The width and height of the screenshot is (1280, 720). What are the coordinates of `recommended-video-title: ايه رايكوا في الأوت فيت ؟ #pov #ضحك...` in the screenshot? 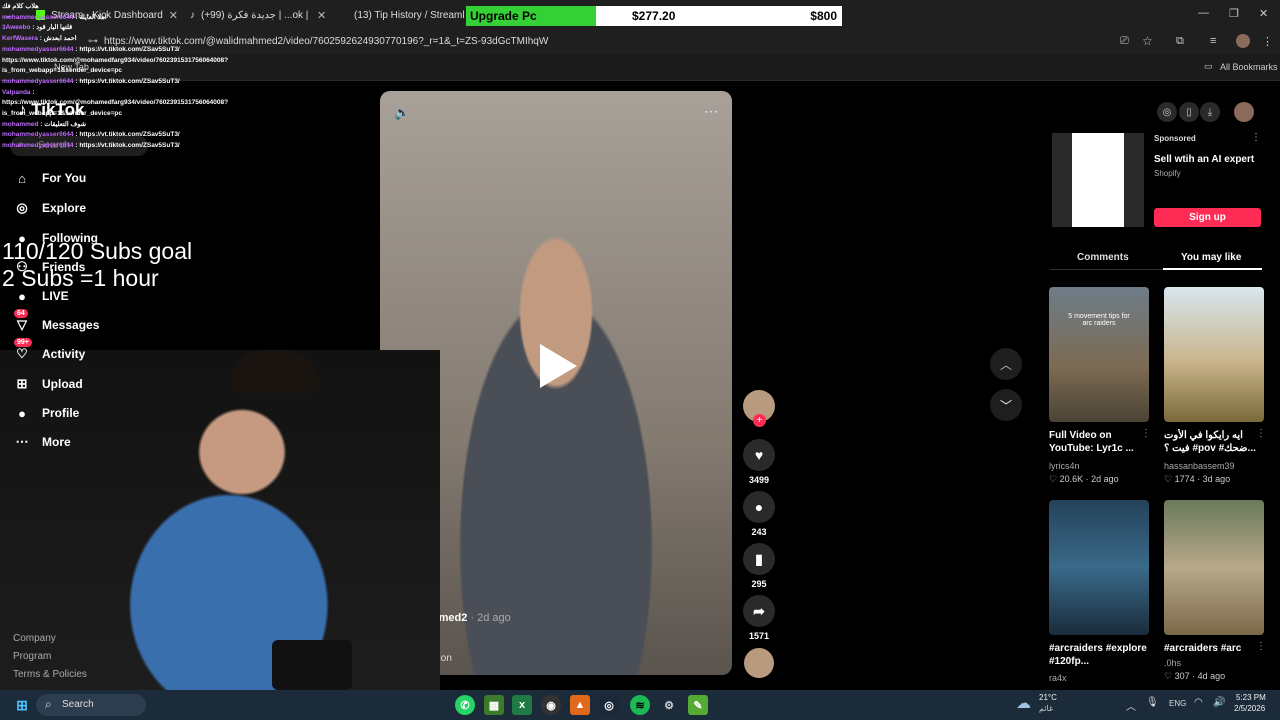 It's located at (1211, 442).